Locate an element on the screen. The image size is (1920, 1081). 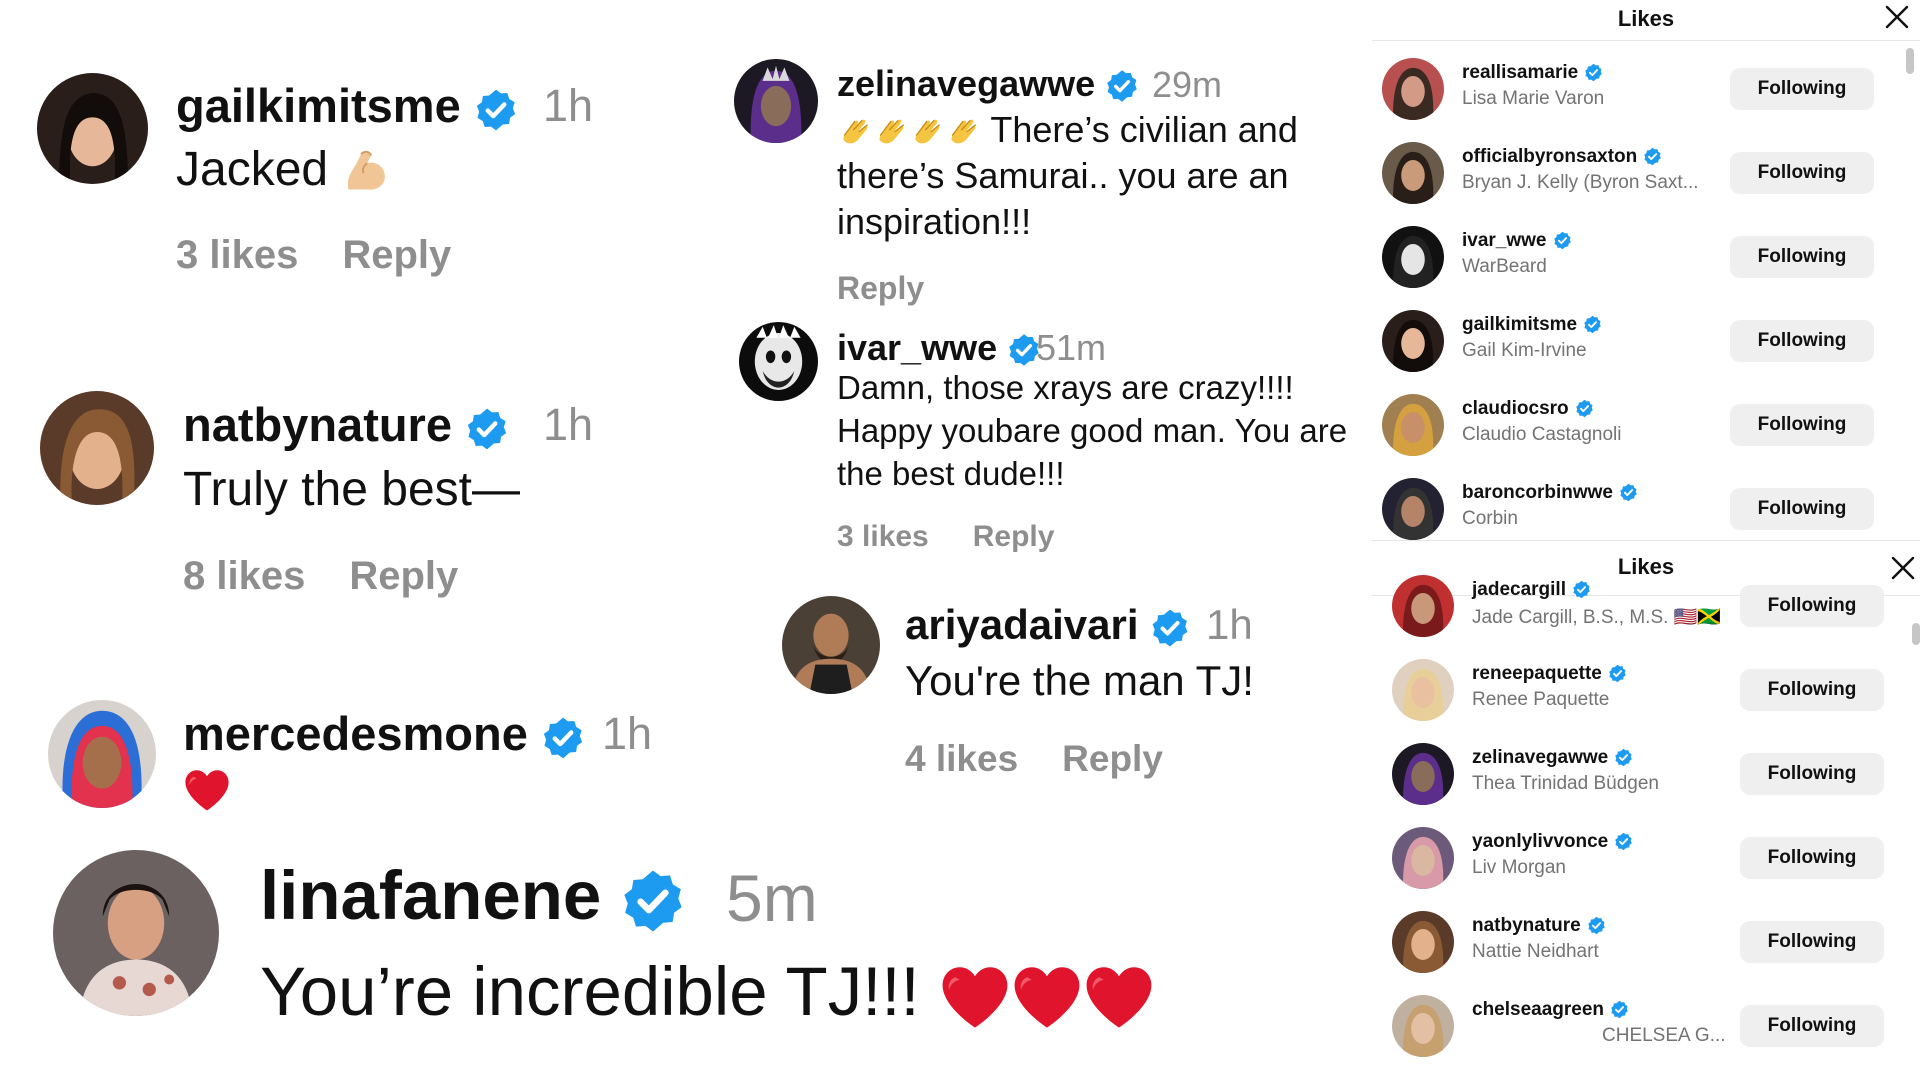
like-username: chelseaagreen is located at coordinates (1550, 1010).